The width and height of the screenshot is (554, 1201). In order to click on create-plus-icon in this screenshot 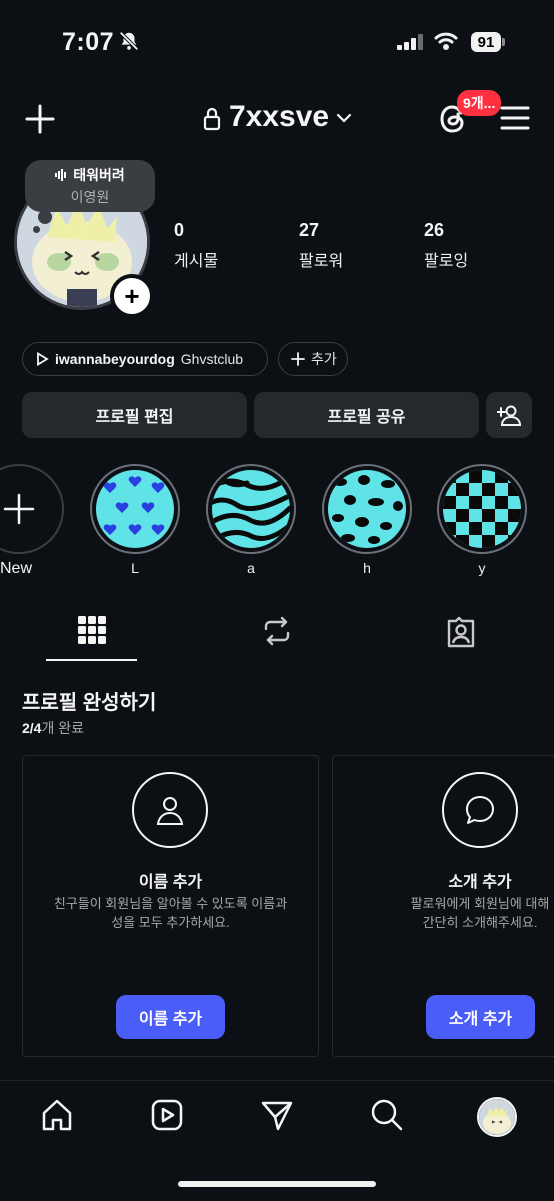, I will do `click(40, 119)`.